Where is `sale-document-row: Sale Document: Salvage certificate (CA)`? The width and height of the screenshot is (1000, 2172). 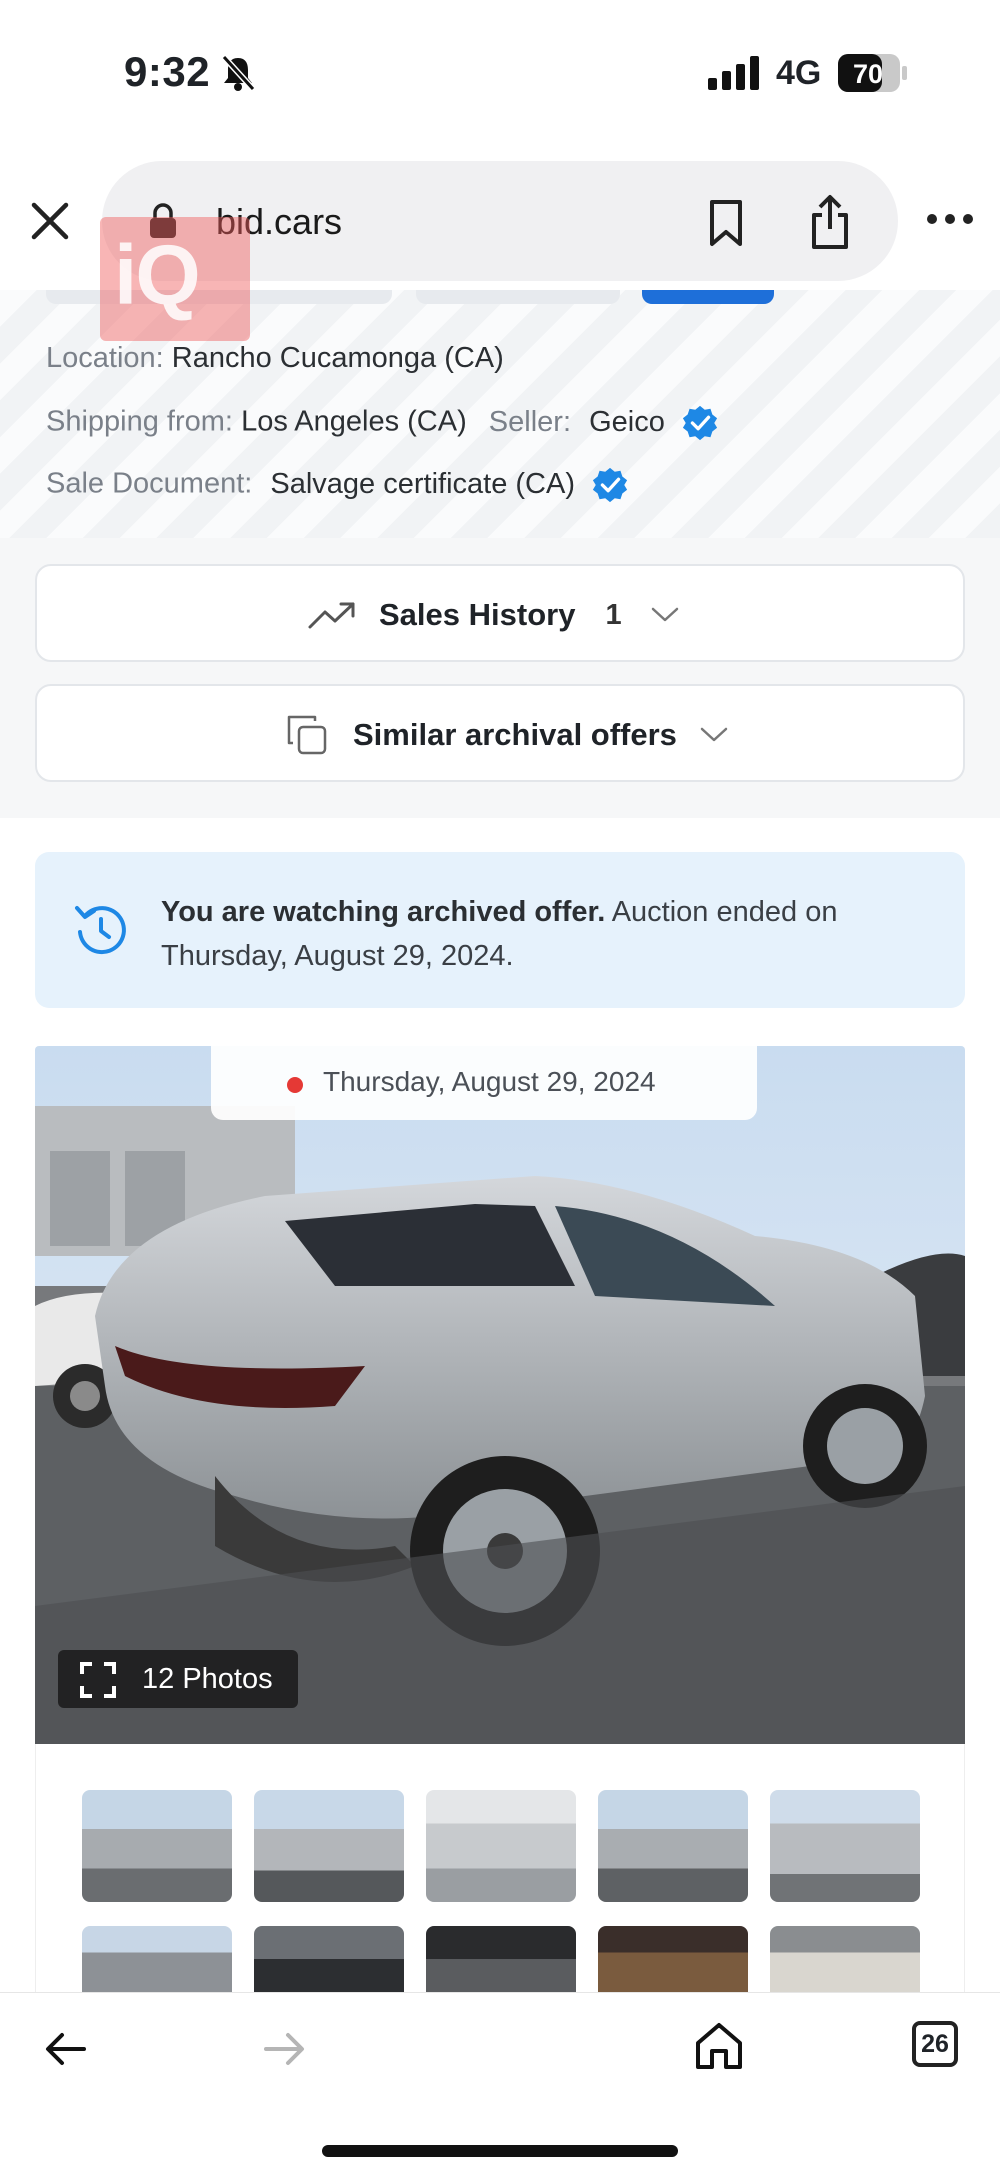 sale-document-row: Sale Document: Salvage certificate (CA) is located at coordinates (337, 485).